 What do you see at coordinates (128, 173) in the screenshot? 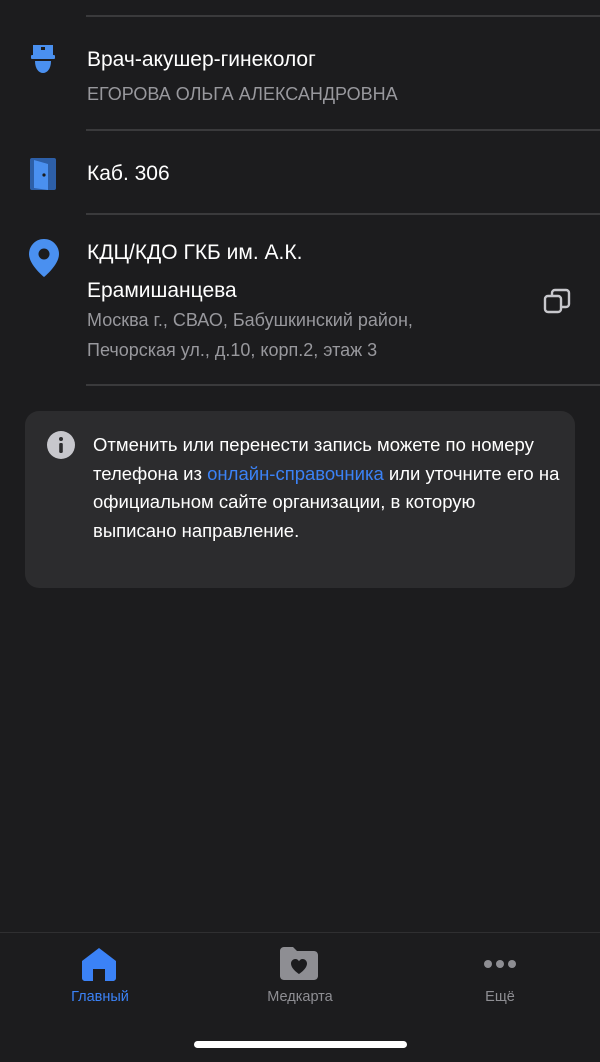
I see `room-label: Каб. 306` at bounding box center [128, 173].